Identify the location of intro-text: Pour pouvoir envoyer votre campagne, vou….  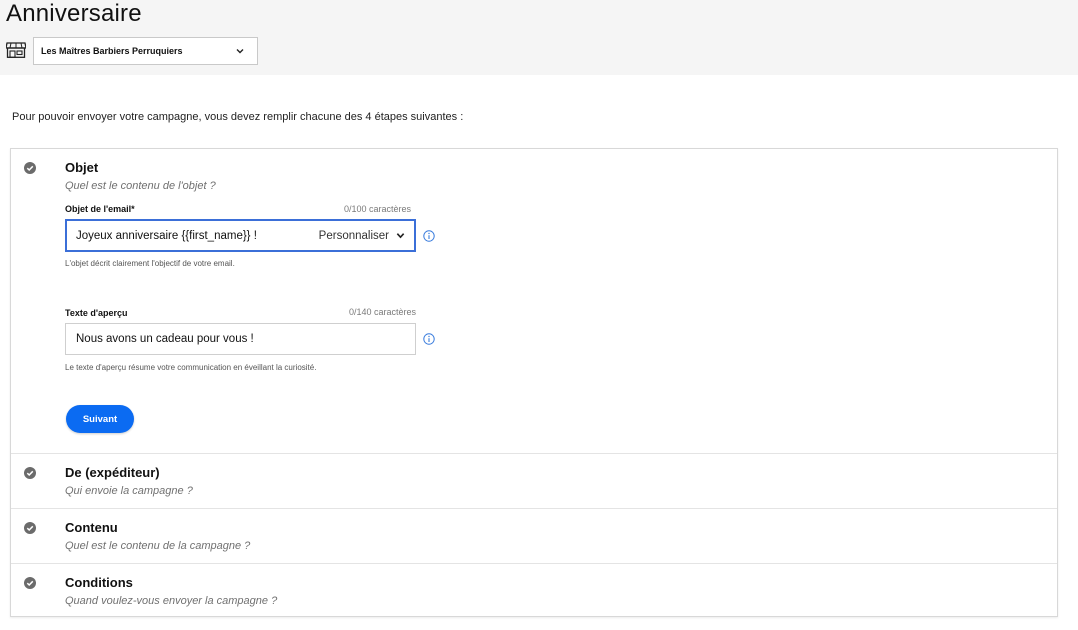
(238, 117).